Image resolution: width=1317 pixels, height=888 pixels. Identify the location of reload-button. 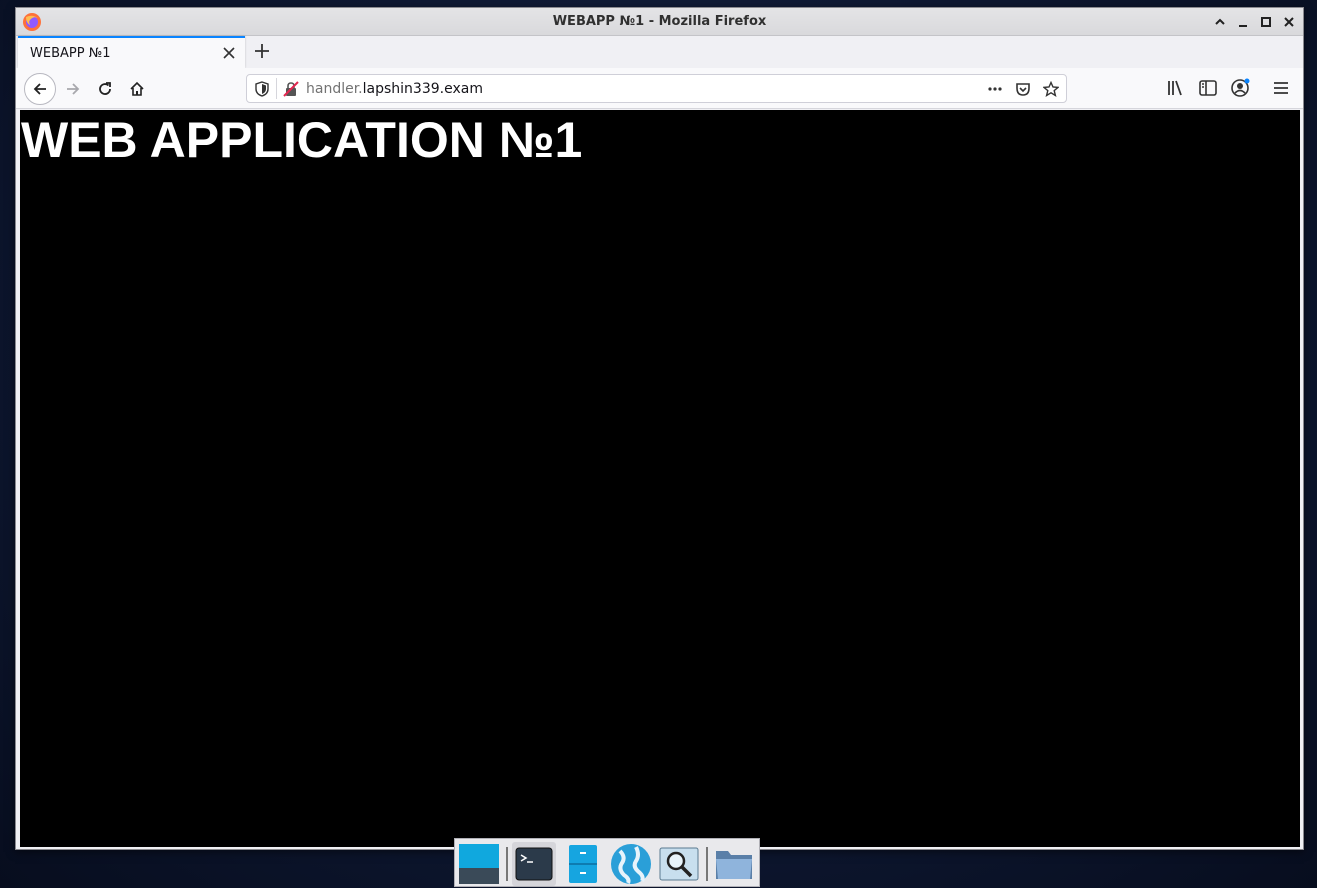
(105, 89).